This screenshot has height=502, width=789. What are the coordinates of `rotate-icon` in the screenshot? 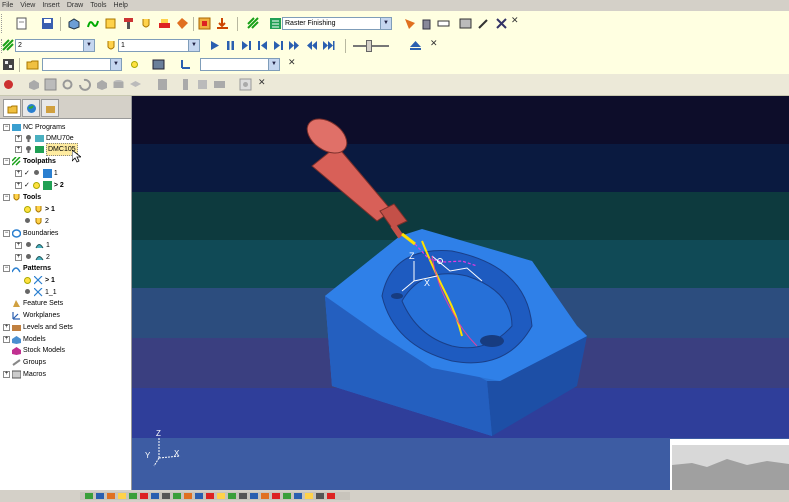 It's located at (67, 84).